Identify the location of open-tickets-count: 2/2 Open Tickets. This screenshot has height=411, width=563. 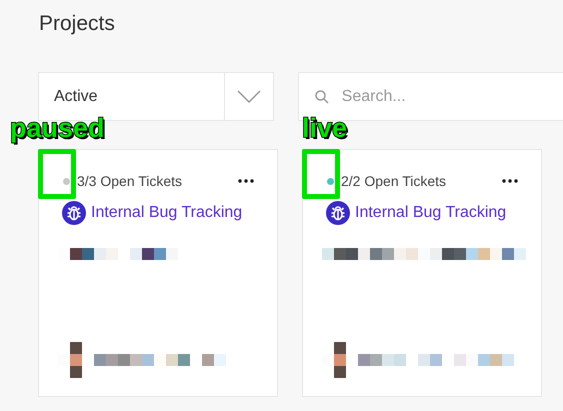
(394, 181).